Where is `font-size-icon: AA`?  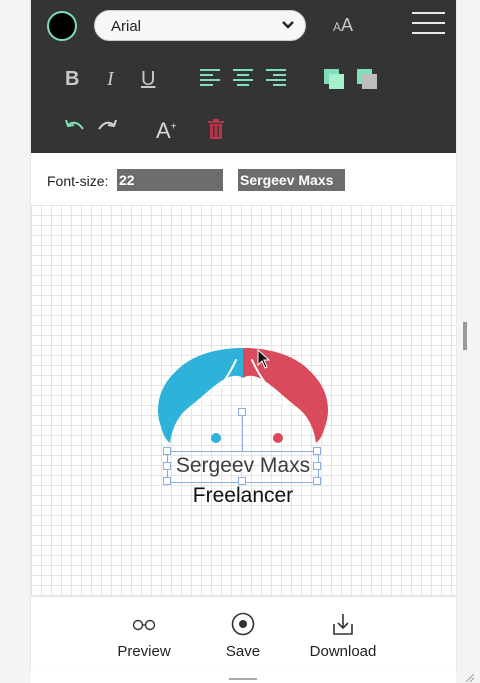
font-size-icon: AA is located at coordinates (343, 25).